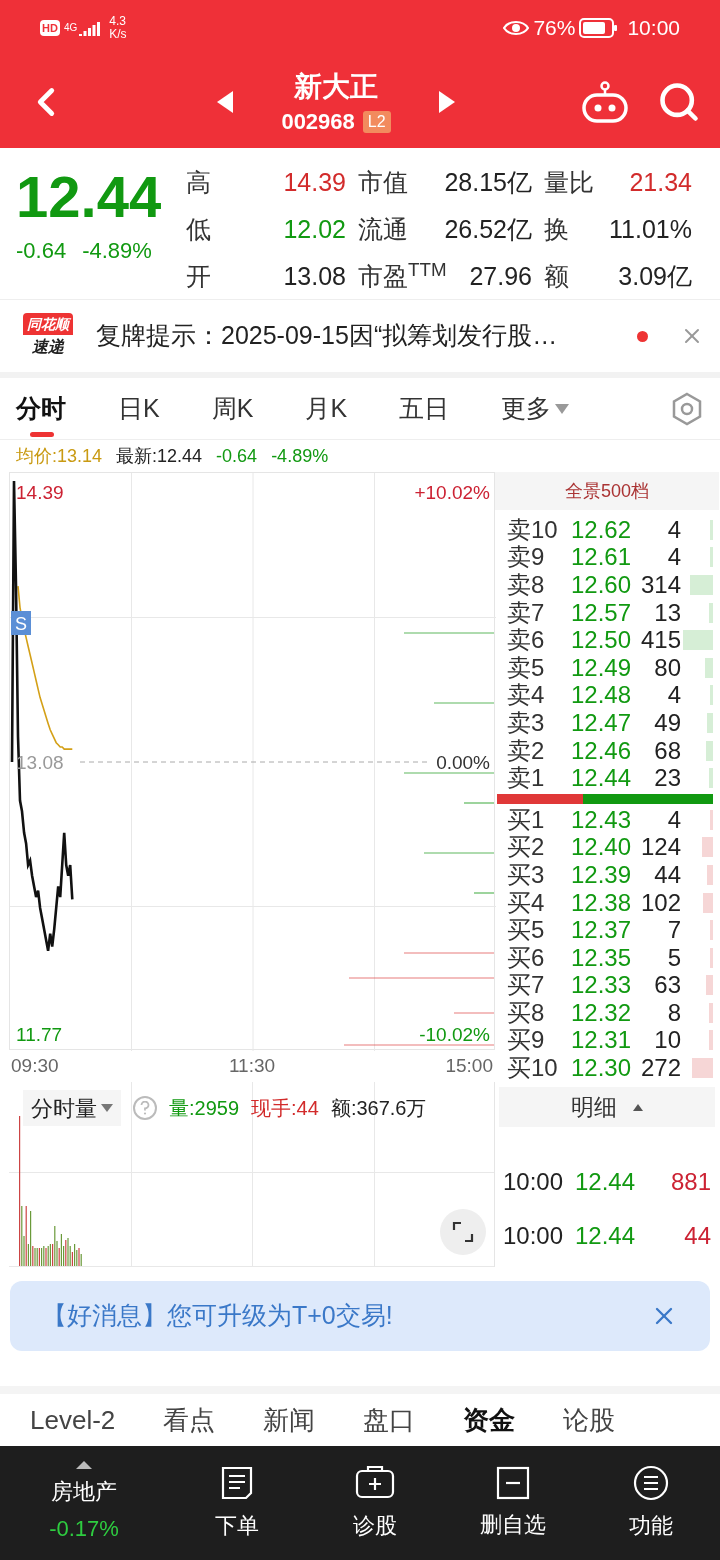  I want to click on promo-banner: 【好消息】您可升级为T+0交易!, so click(360, 1316).